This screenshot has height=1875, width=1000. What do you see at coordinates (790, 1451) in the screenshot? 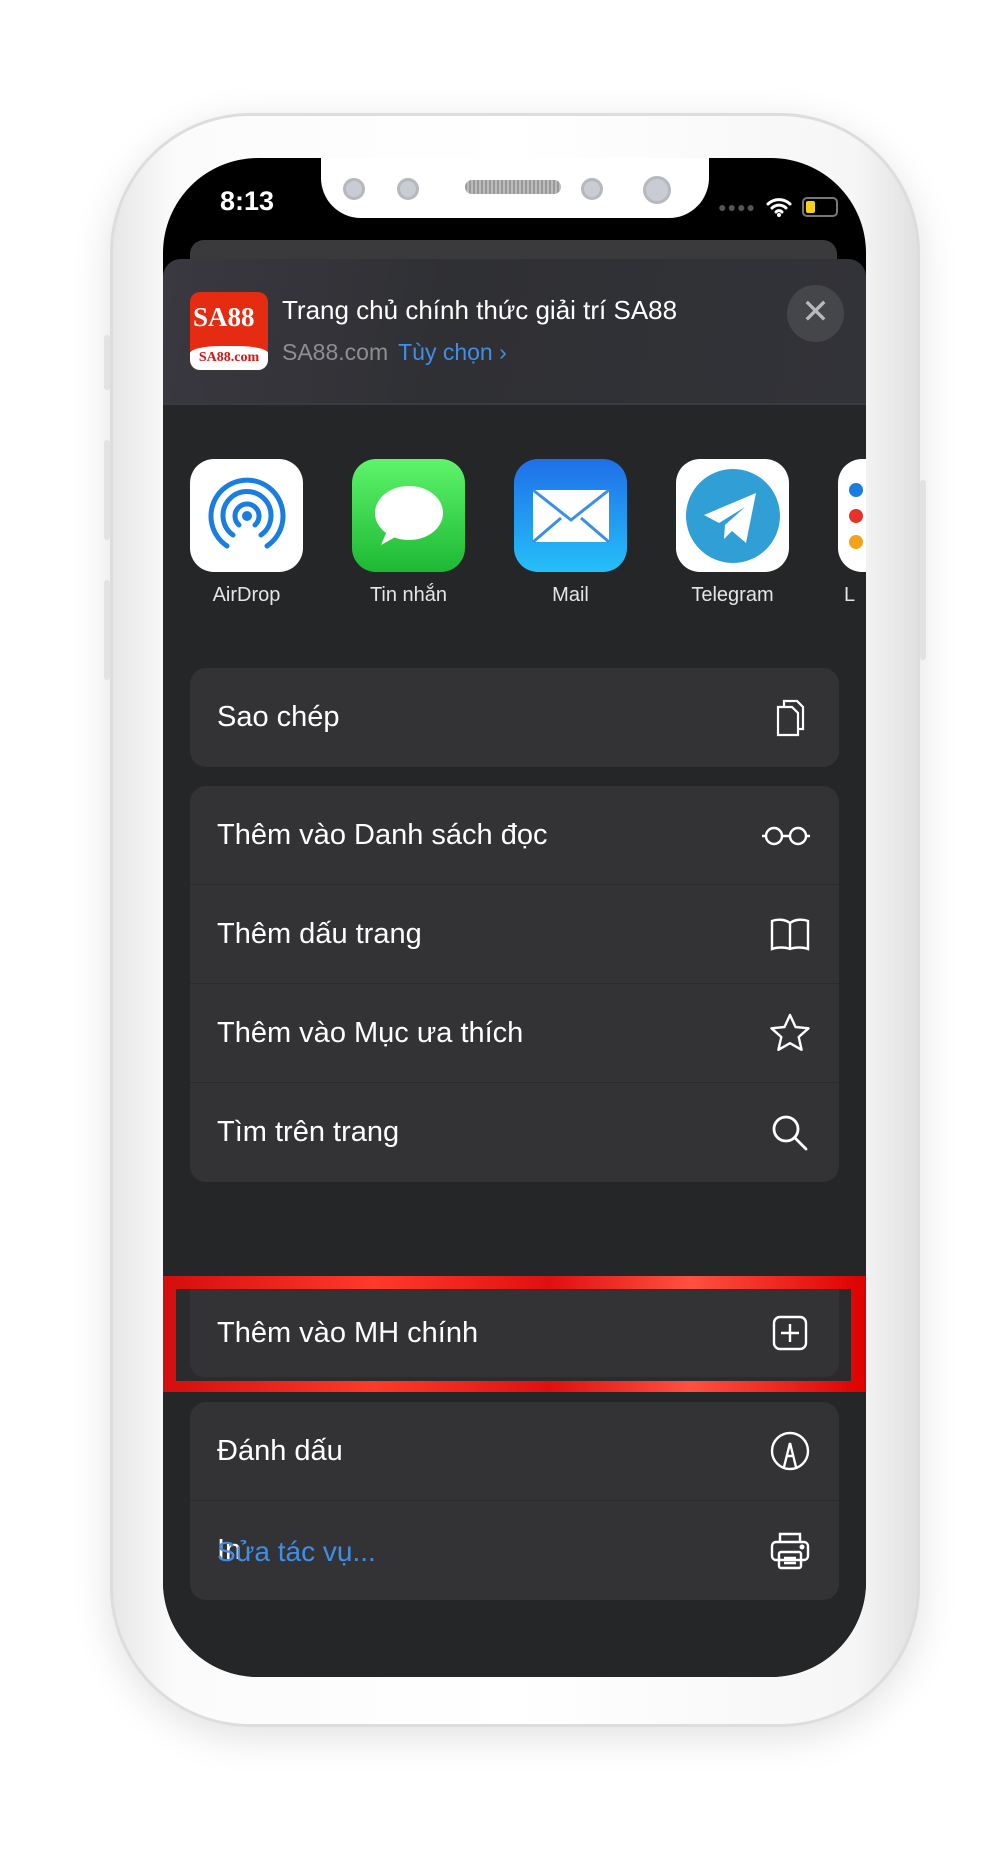
I see `markup-icon` at bounding box center [790, 1451].